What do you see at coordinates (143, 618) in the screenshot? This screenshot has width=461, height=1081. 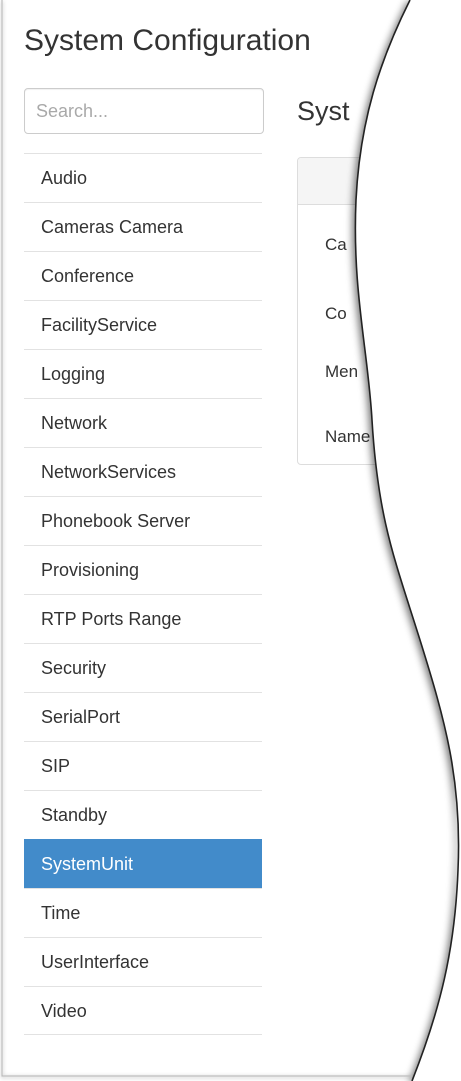 I see `sidebar-item-rtp-ports-range: RTP Ports Range` at bounding box center [143, 618].